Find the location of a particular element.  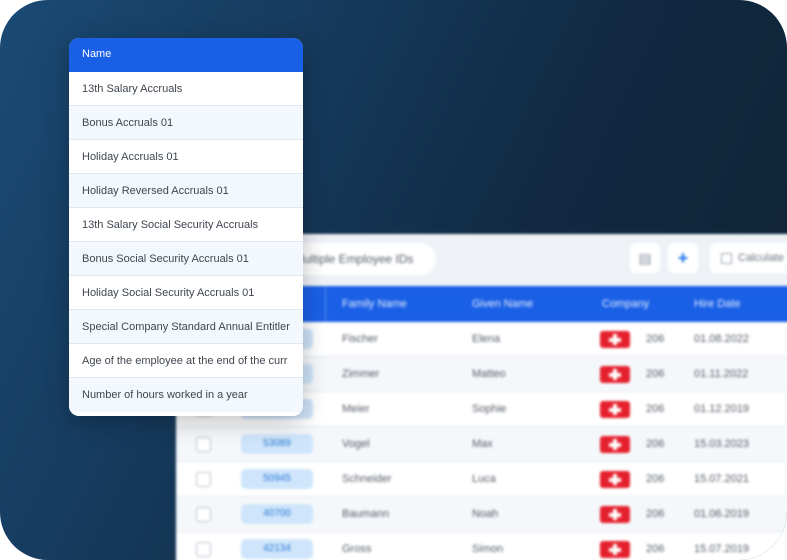

given-name-cell: Matteo is located at coordinates (489, 374).